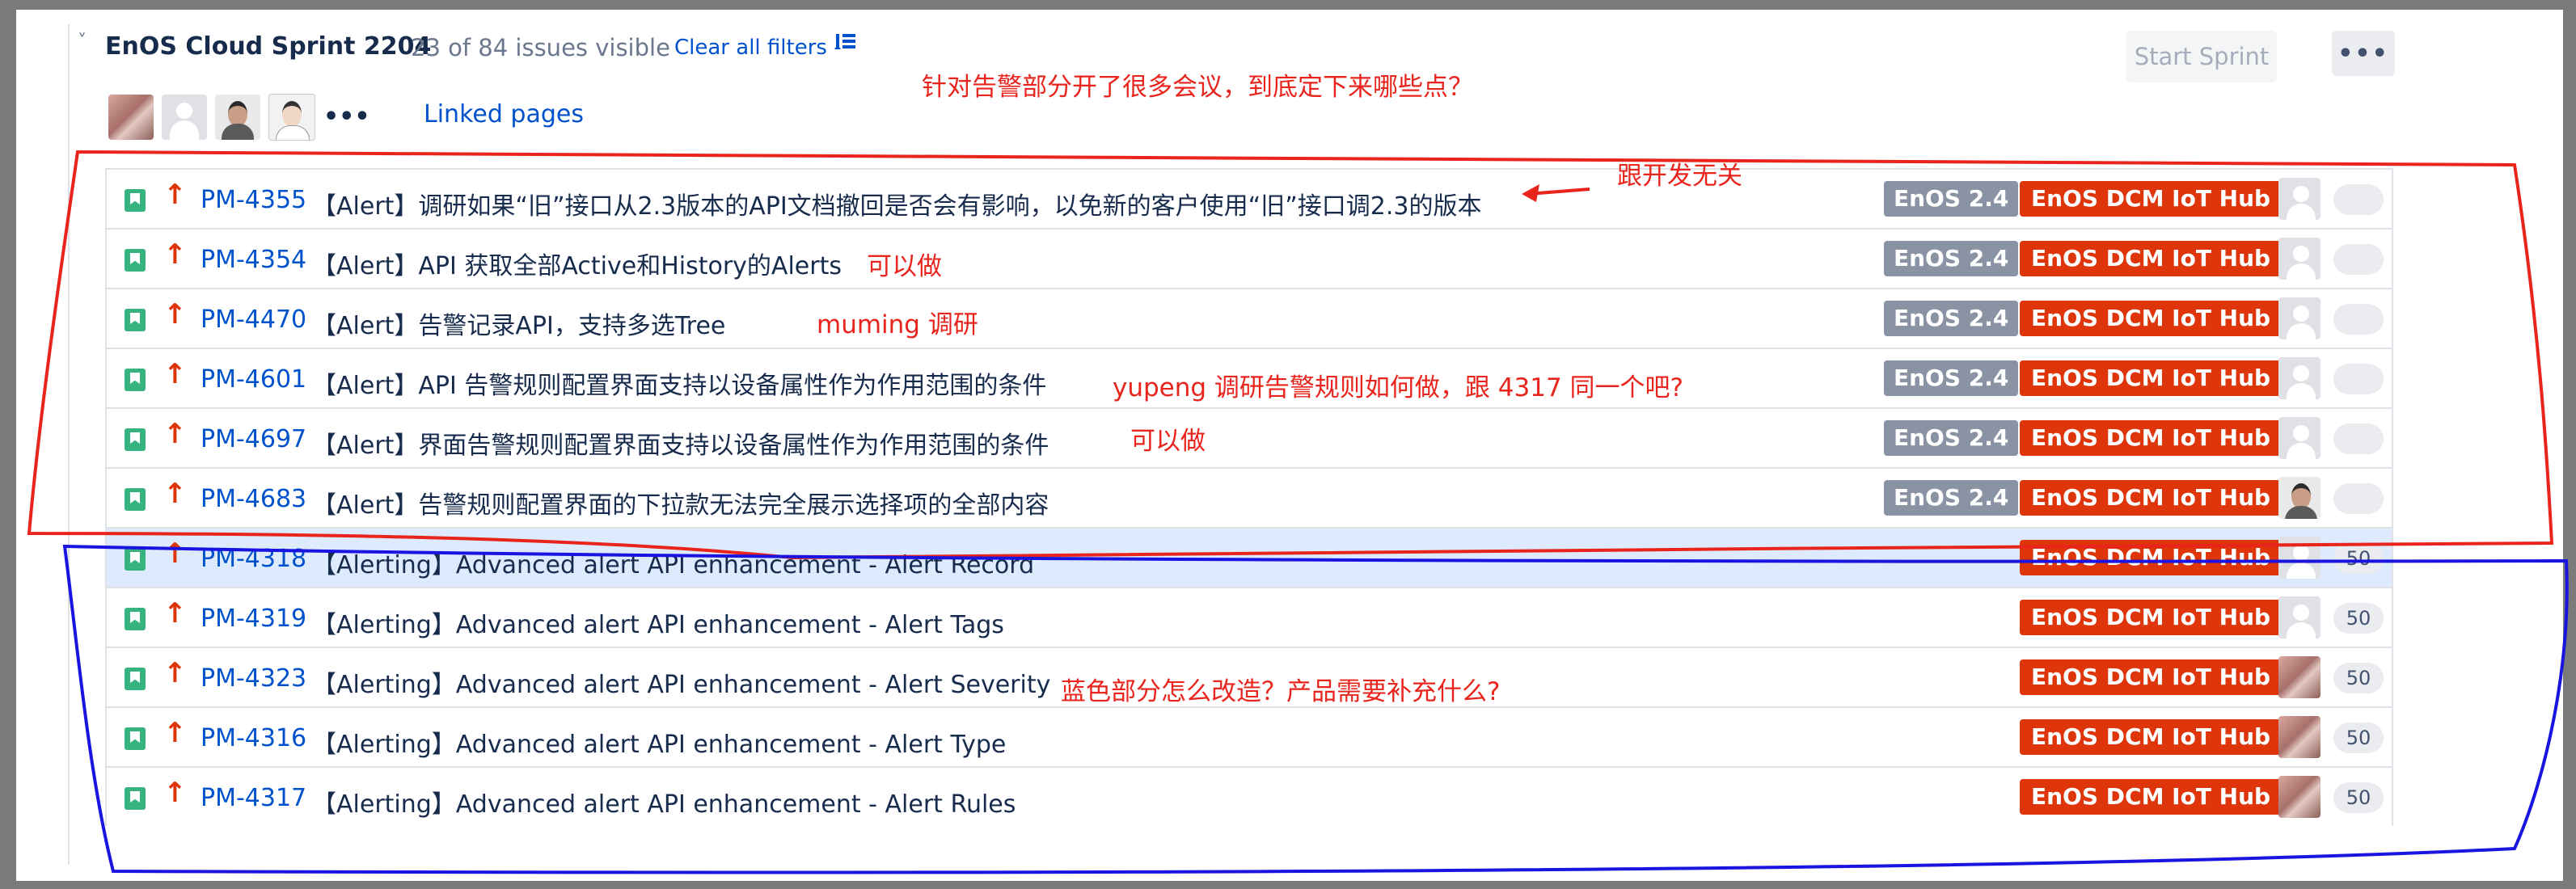 The image size is (2576, 889). What do you see at coordinates (254, 439) in the screenshot?
I see `issue-key-link: PM-4697` at bounding box center [254, 439].